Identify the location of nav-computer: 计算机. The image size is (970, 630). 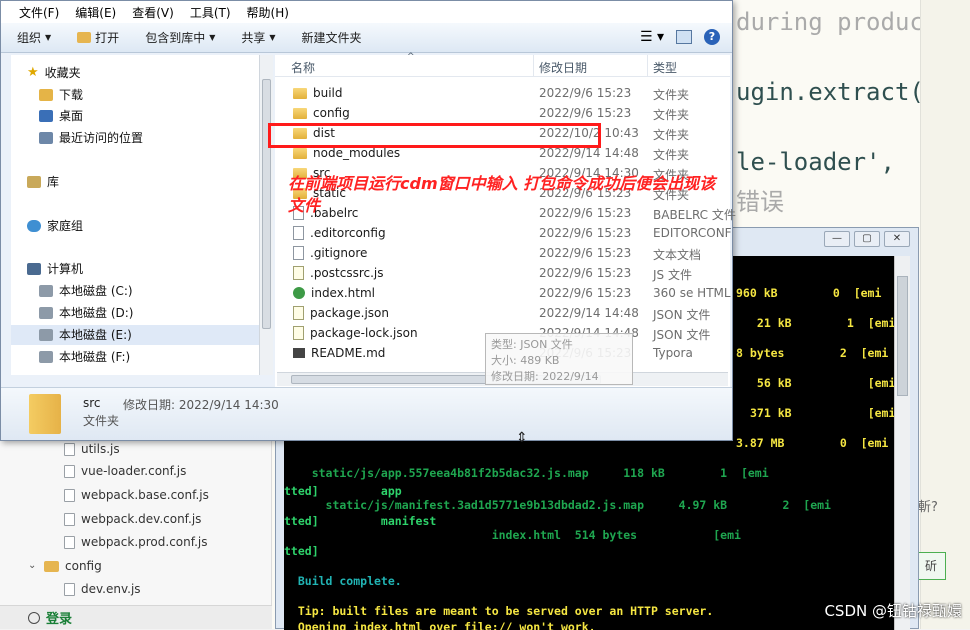
(55, 269).